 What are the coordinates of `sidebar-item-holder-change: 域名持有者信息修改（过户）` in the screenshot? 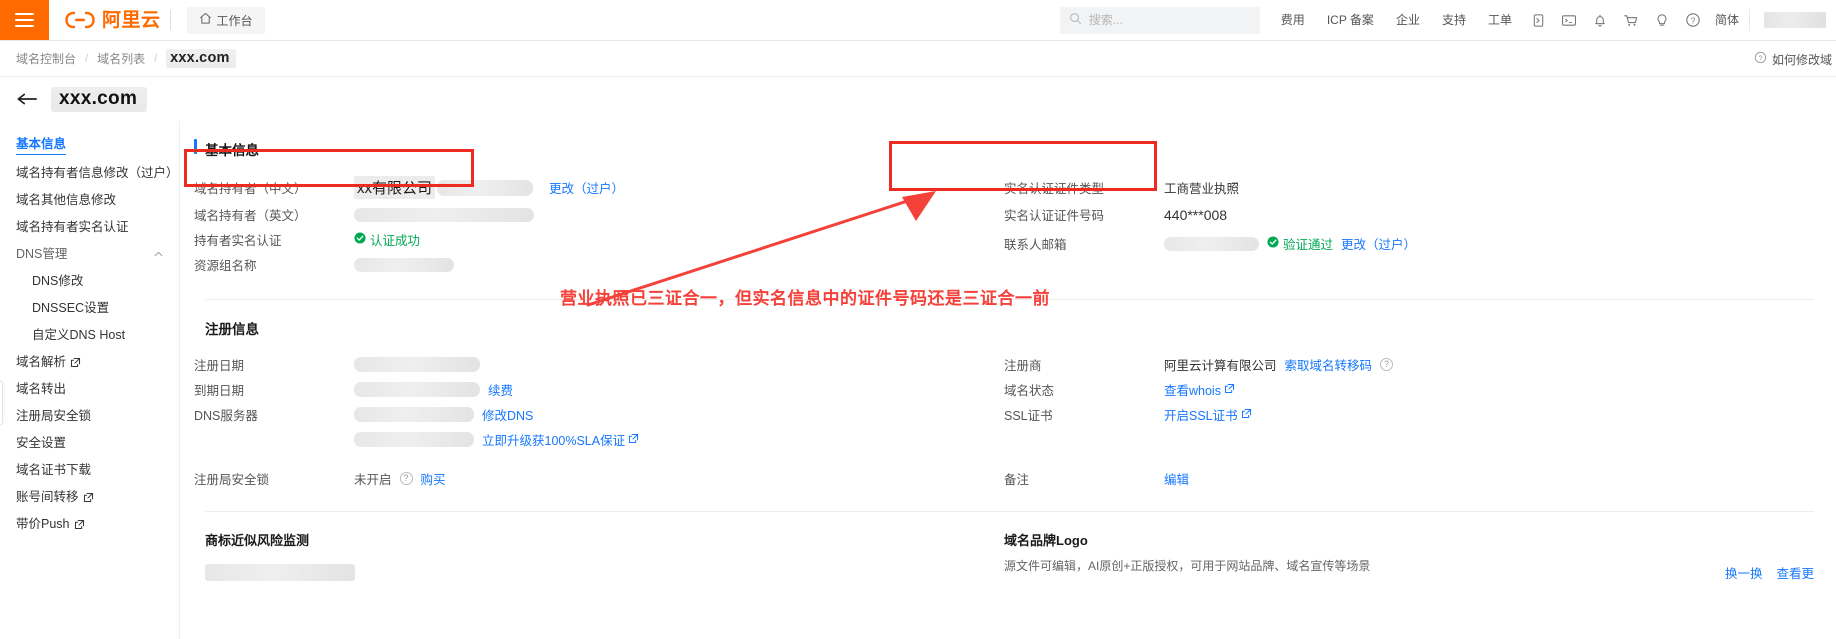 It's located at (89, 173).